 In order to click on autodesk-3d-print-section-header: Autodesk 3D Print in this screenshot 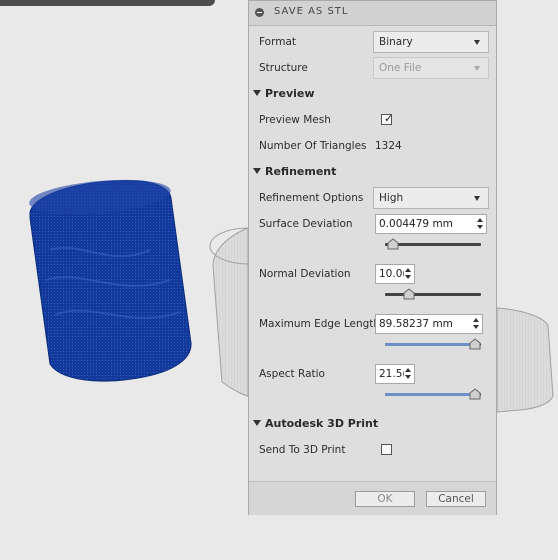, I will do `click(315, 423)`.